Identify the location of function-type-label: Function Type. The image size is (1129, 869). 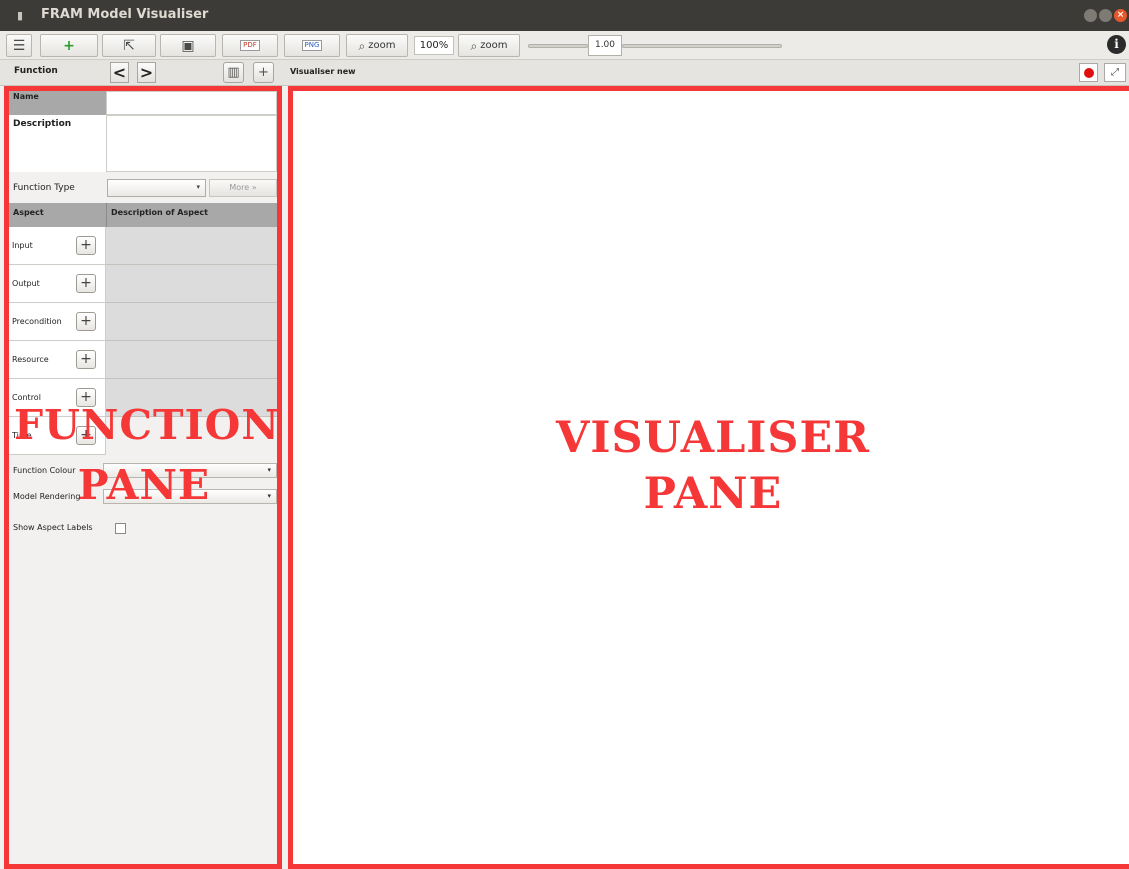
(44, 188).